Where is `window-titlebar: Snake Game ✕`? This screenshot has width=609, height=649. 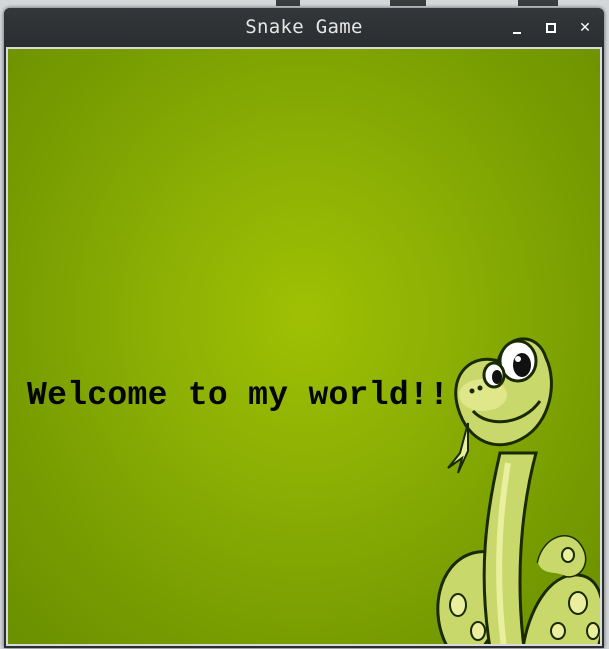 window-titlebar: Snake Game ✕ is located at coordinates (304, 27).